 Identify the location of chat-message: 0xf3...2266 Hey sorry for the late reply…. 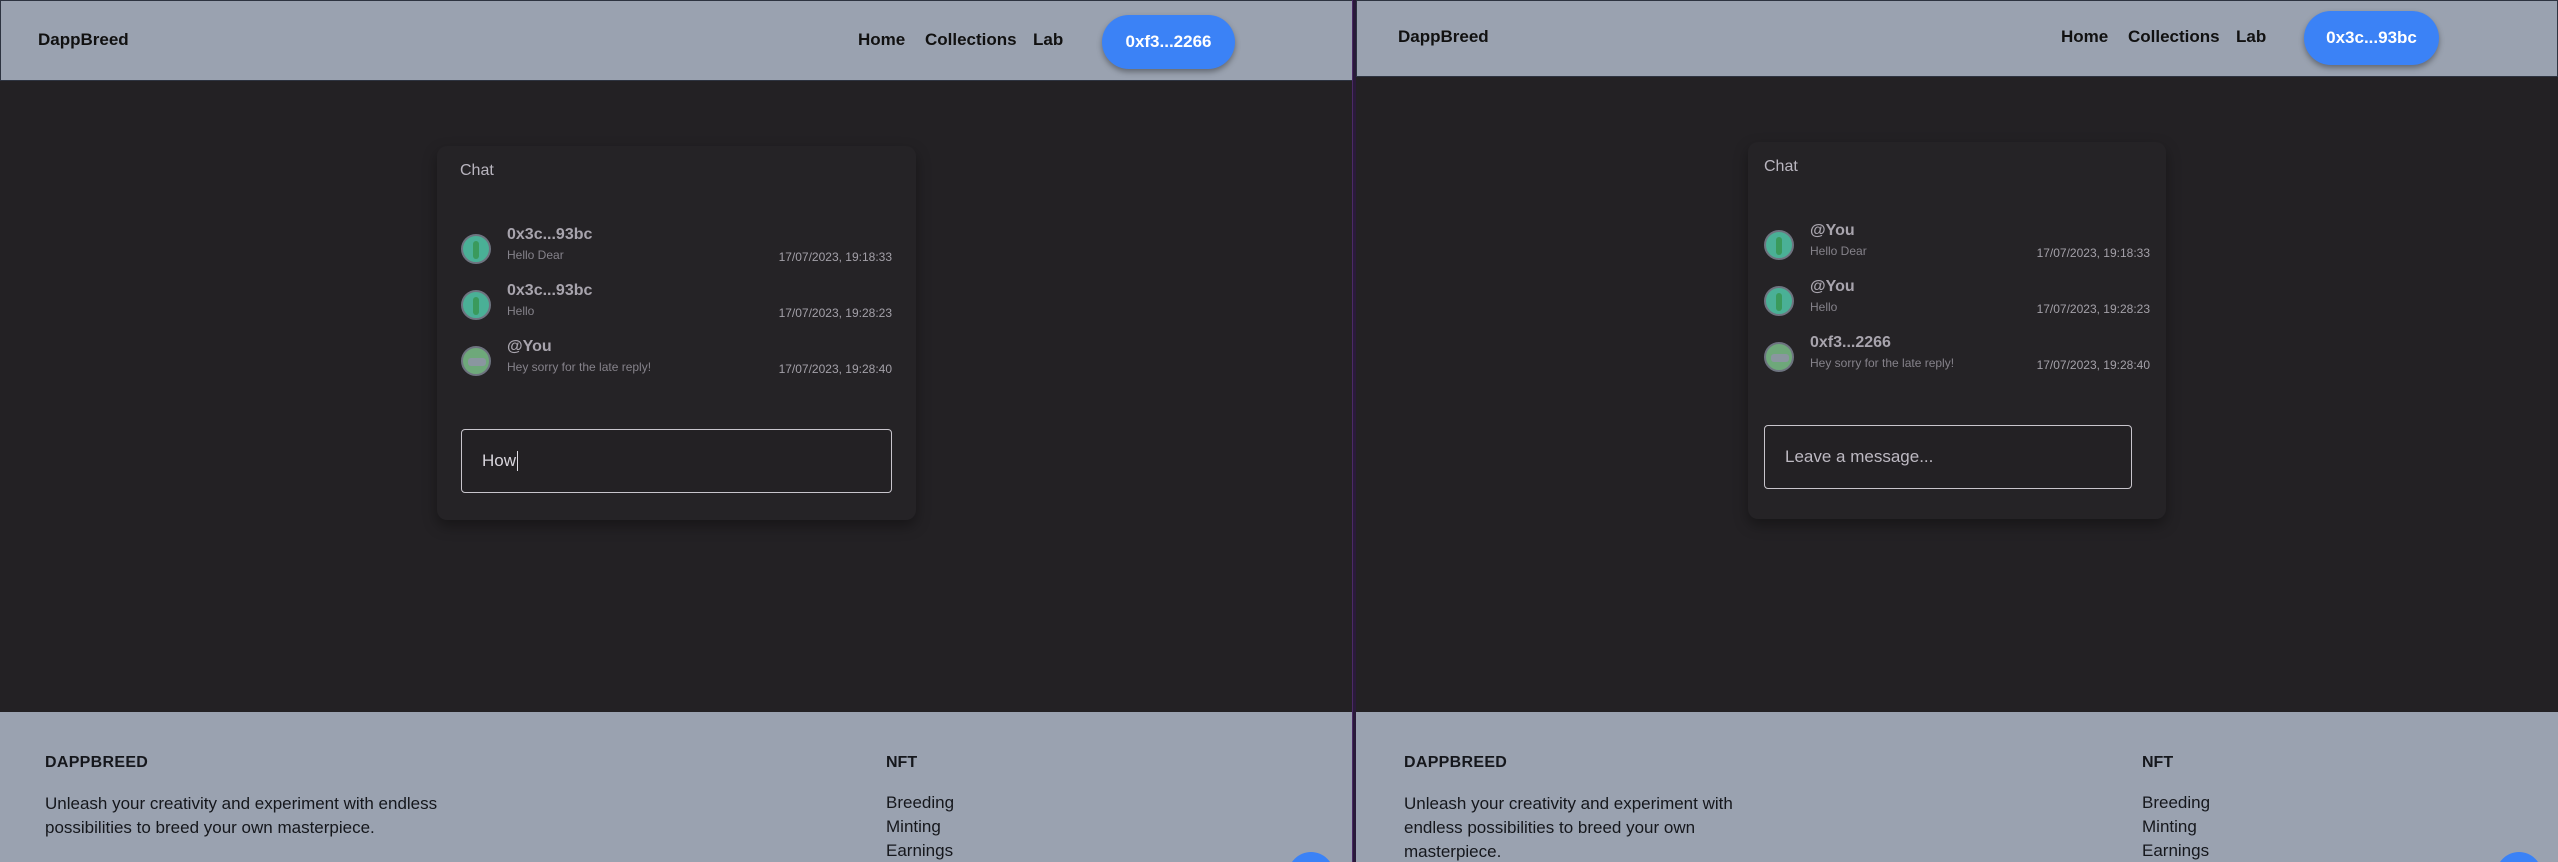
(1957, 356).